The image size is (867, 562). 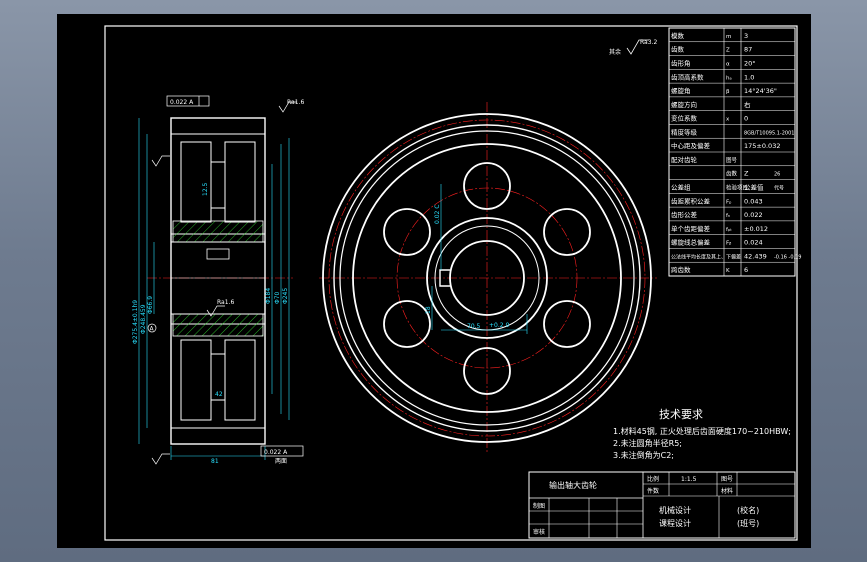 I want to click on course-name: 机械设计, so click(x=675, y=510).